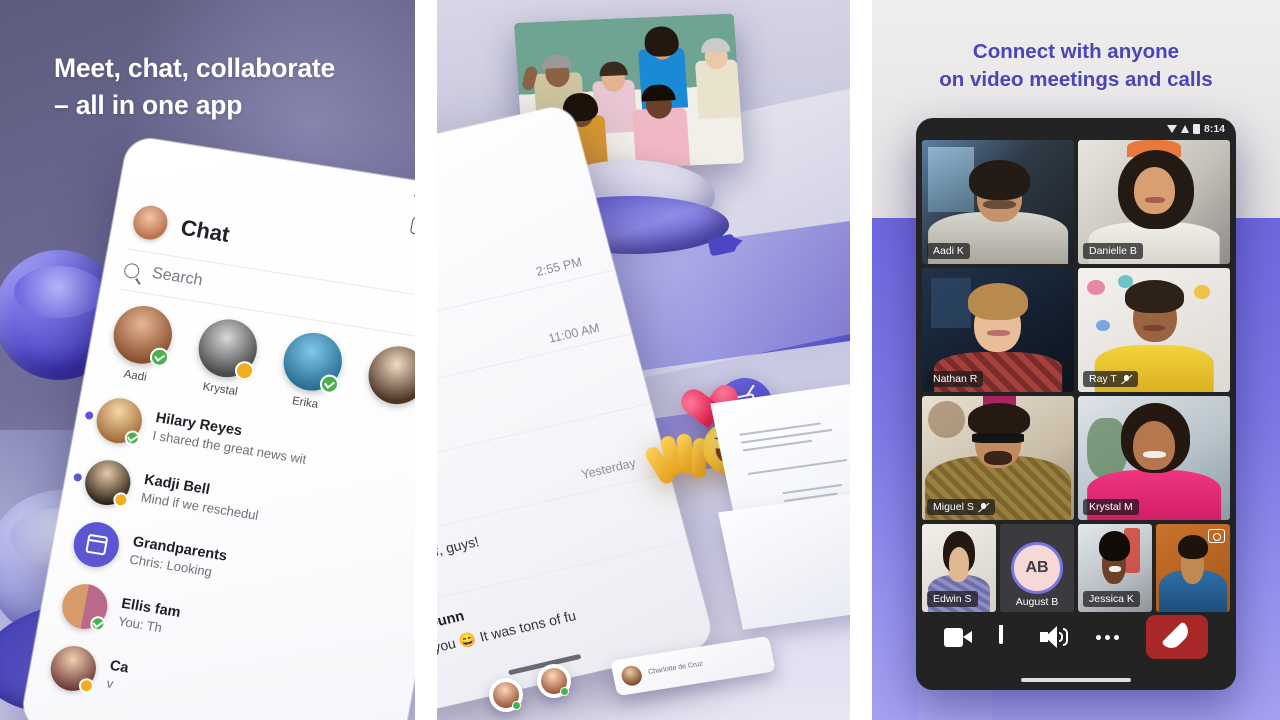 This screenshot has height=720, width=1280. What do you see at coordinates (559, 266) in the screenshot?
I see `message-time: 2:55 PM` at bounding box center [559, 266].